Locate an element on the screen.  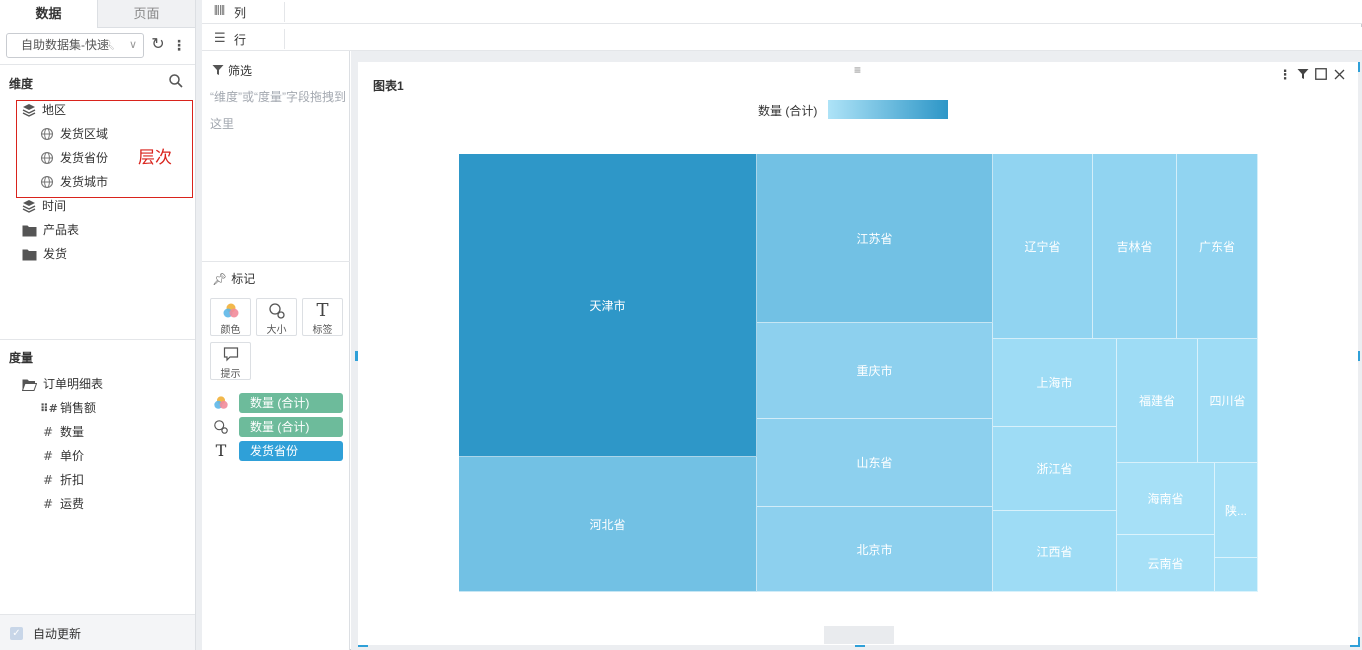
treemap-cell: 上海市 is located at coordinates (1055, 383).